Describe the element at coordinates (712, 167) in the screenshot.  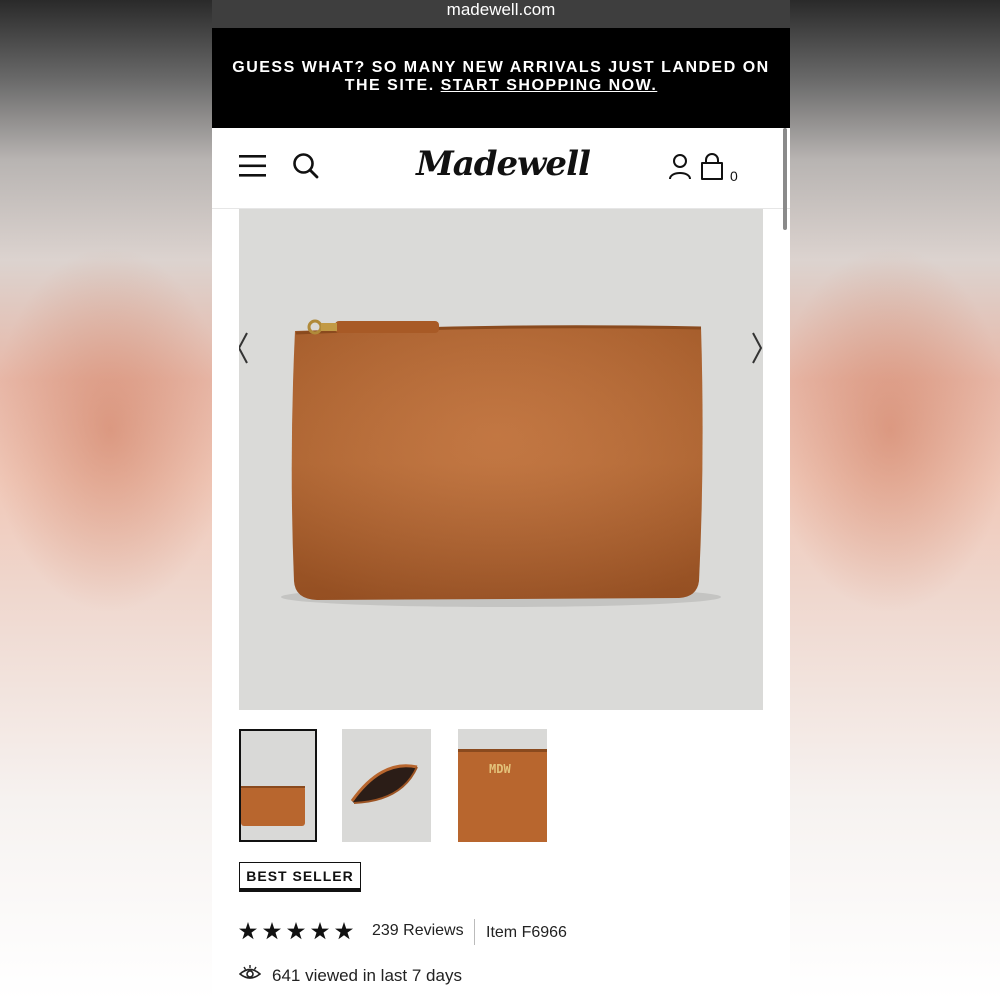
I see `bag-icon` at that location.